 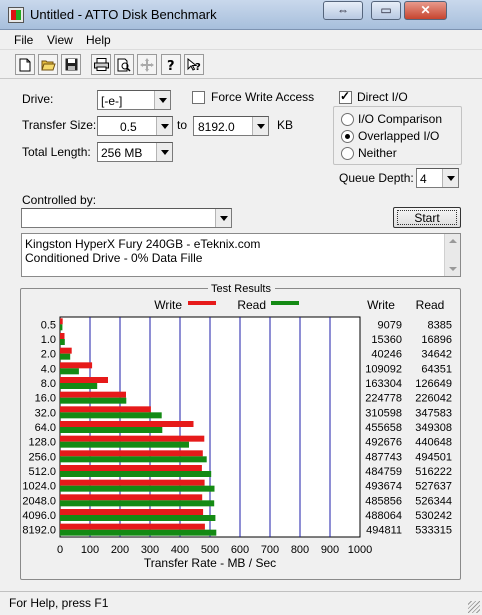 What do you see at coordinates (90, 550) in the screenshot?
I see `x-tick-label: 100` at bounding box center [90, 550].